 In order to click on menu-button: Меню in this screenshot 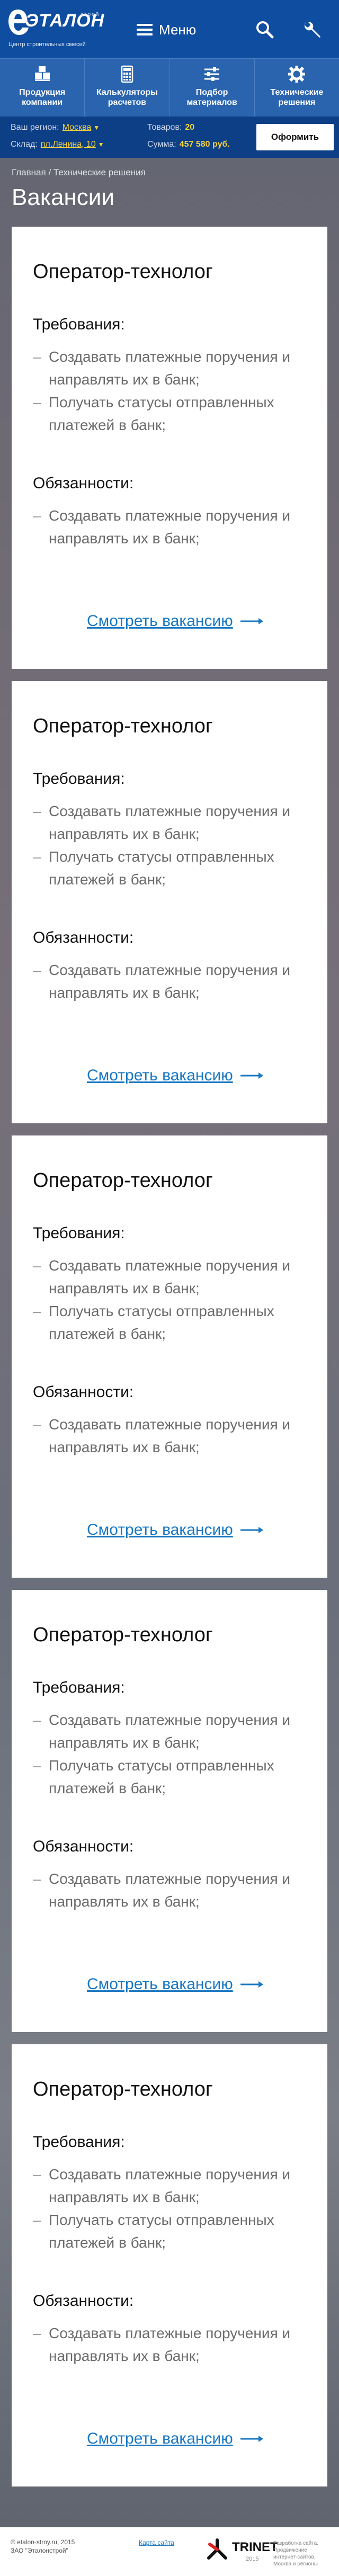, I will do `click(174, 29)`.